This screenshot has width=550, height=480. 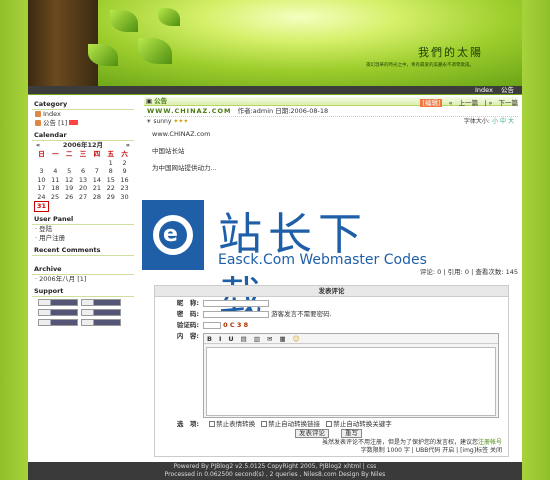 What do you see at coordinates (125, 197) in the screenshot?
I see `calendar-day: 30` at bounding box center [125, 197].